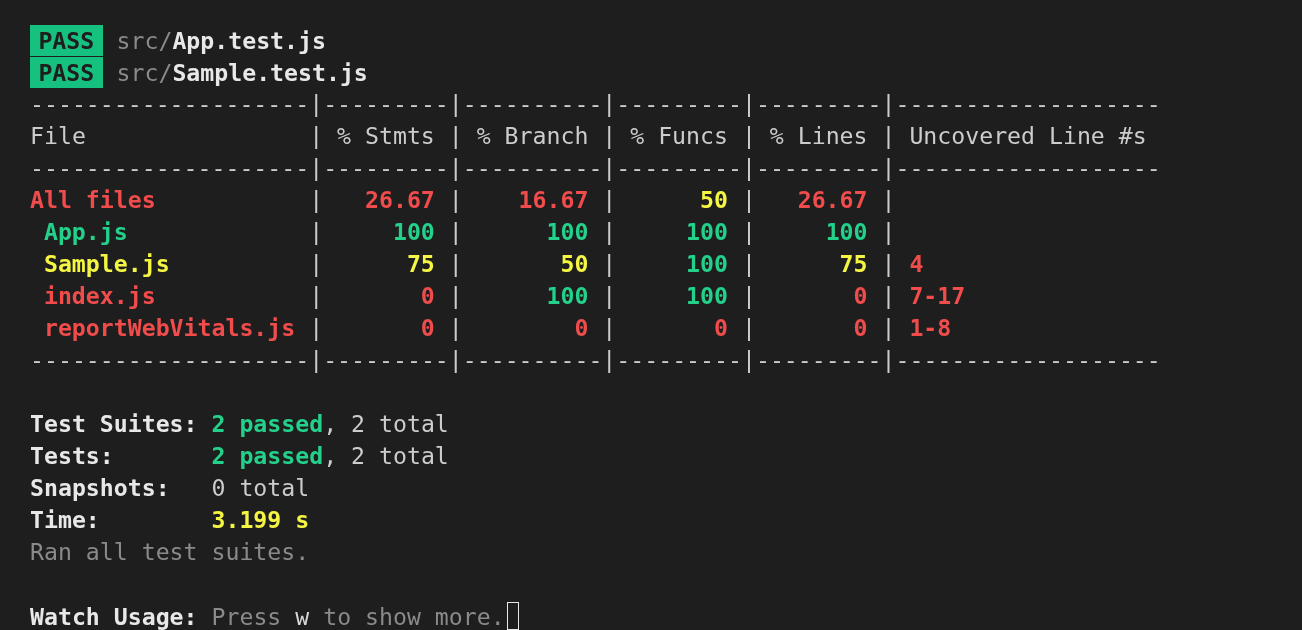  I want to click on uncovered-lines: 4, so click(916, 264).